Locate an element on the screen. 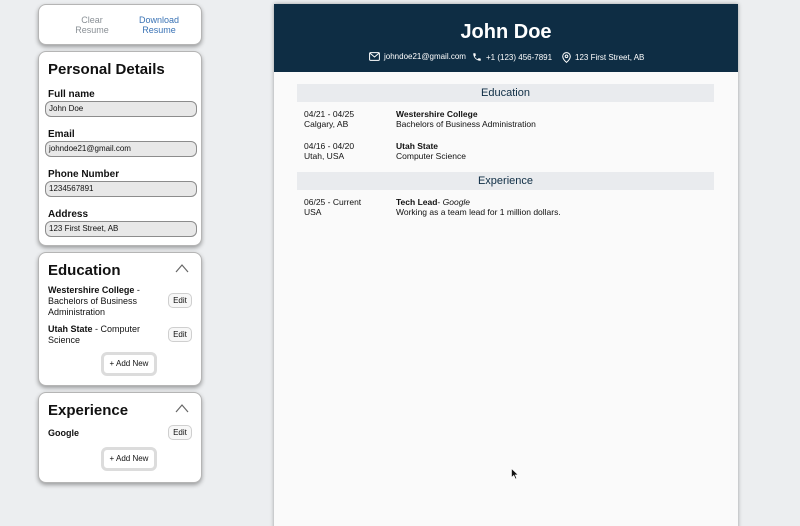  education-entry-school: Westershire College is located at coordinates (91, 290).